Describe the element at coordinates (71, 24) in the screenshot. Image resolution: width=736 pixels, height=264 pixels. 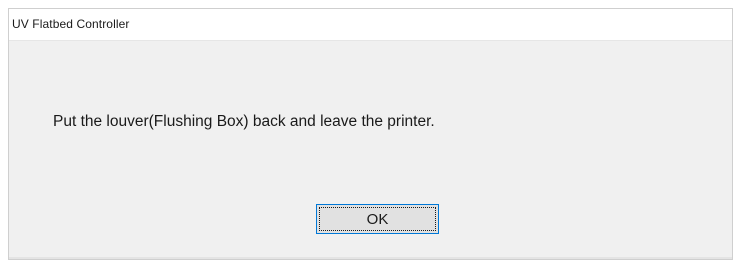
I see `dialog-title: UV Flatbed Controller` at that location.